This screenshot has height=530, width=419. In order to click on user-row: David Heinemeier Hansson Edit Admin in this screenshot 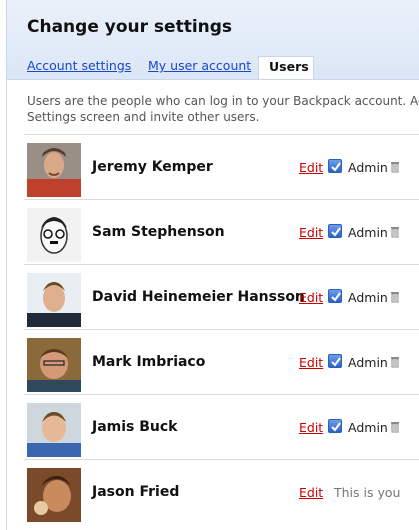, I will do `click(221, 296)`.